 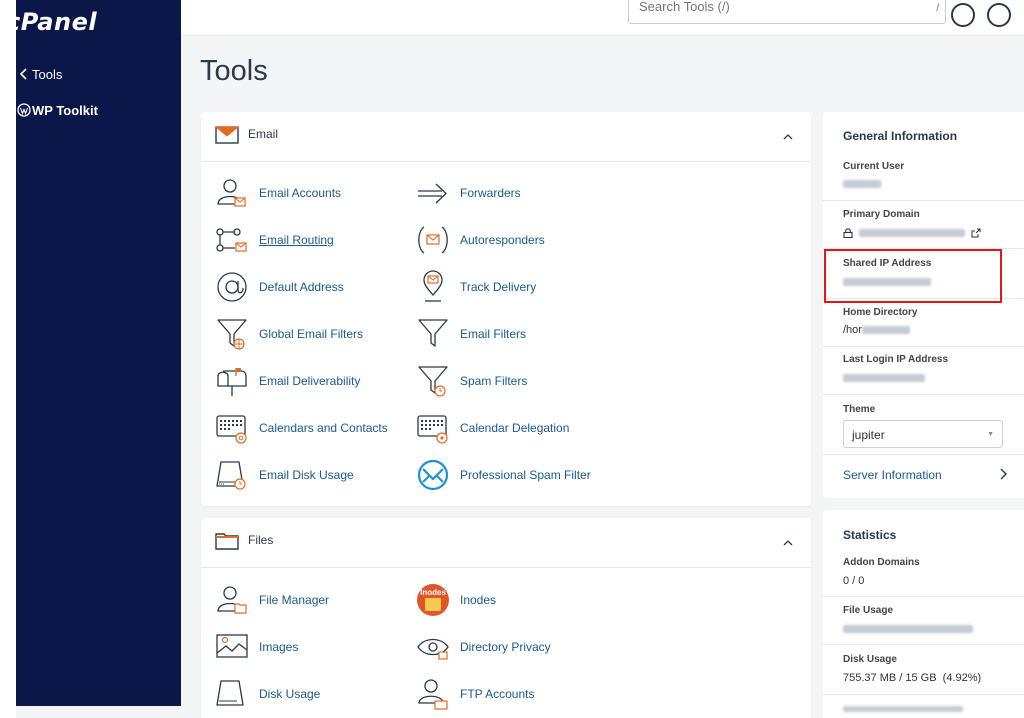 I want to click on primary-domain-value, so click(x=912, y=233).